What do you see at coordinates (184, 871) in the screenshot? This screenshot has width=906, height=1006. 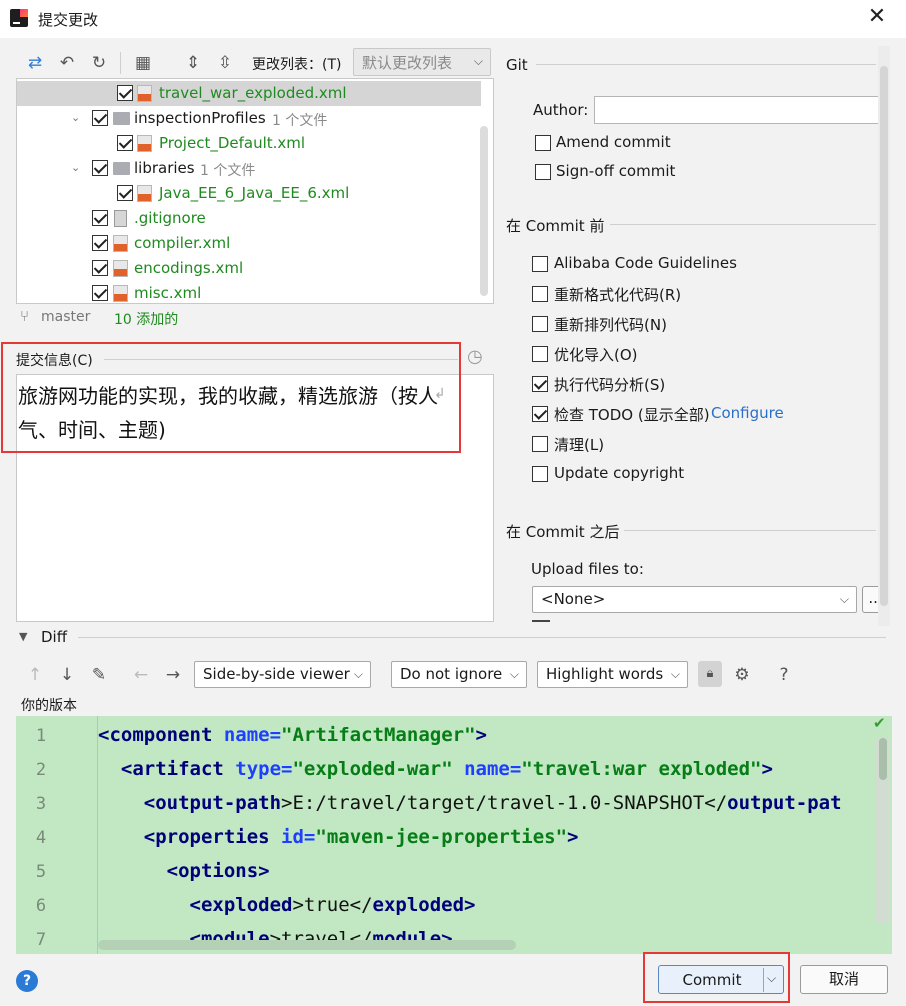 I see `code-line: <options>` at bounding box center [184, 871].